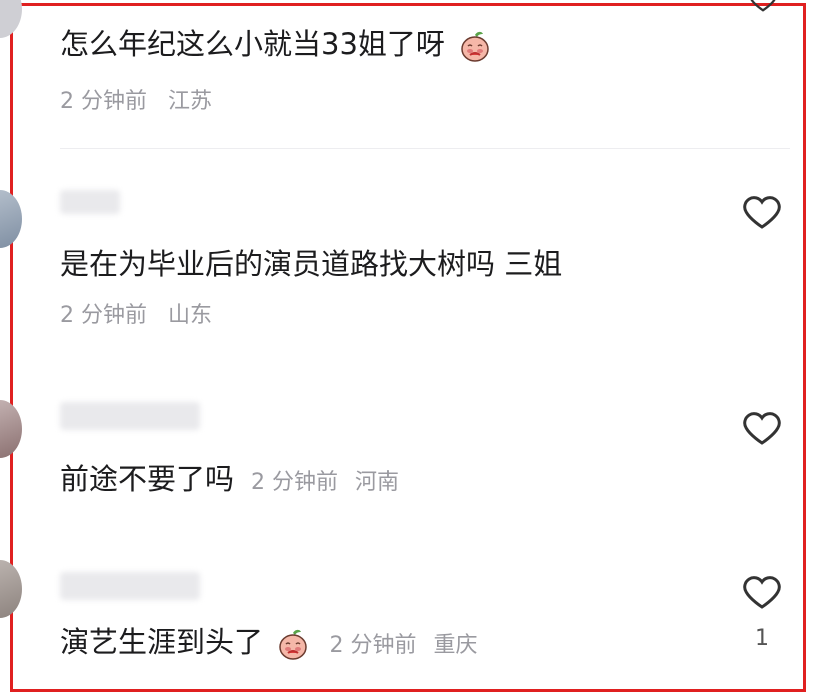 The height and width of the screenshot is (698, 820). What do you see at coordinates (276, 44) in the screenshot?
I see `comment-text: 怎么年纪这么小就当33姐了呀` at bounding box center [276, 44].